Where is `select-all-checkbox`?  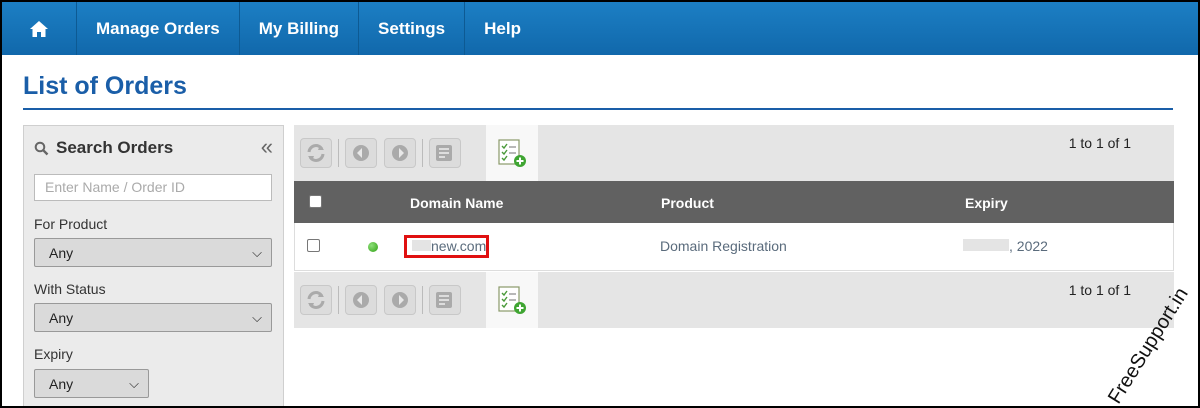 select-all-checkbox is located at coordinates (315, 201).